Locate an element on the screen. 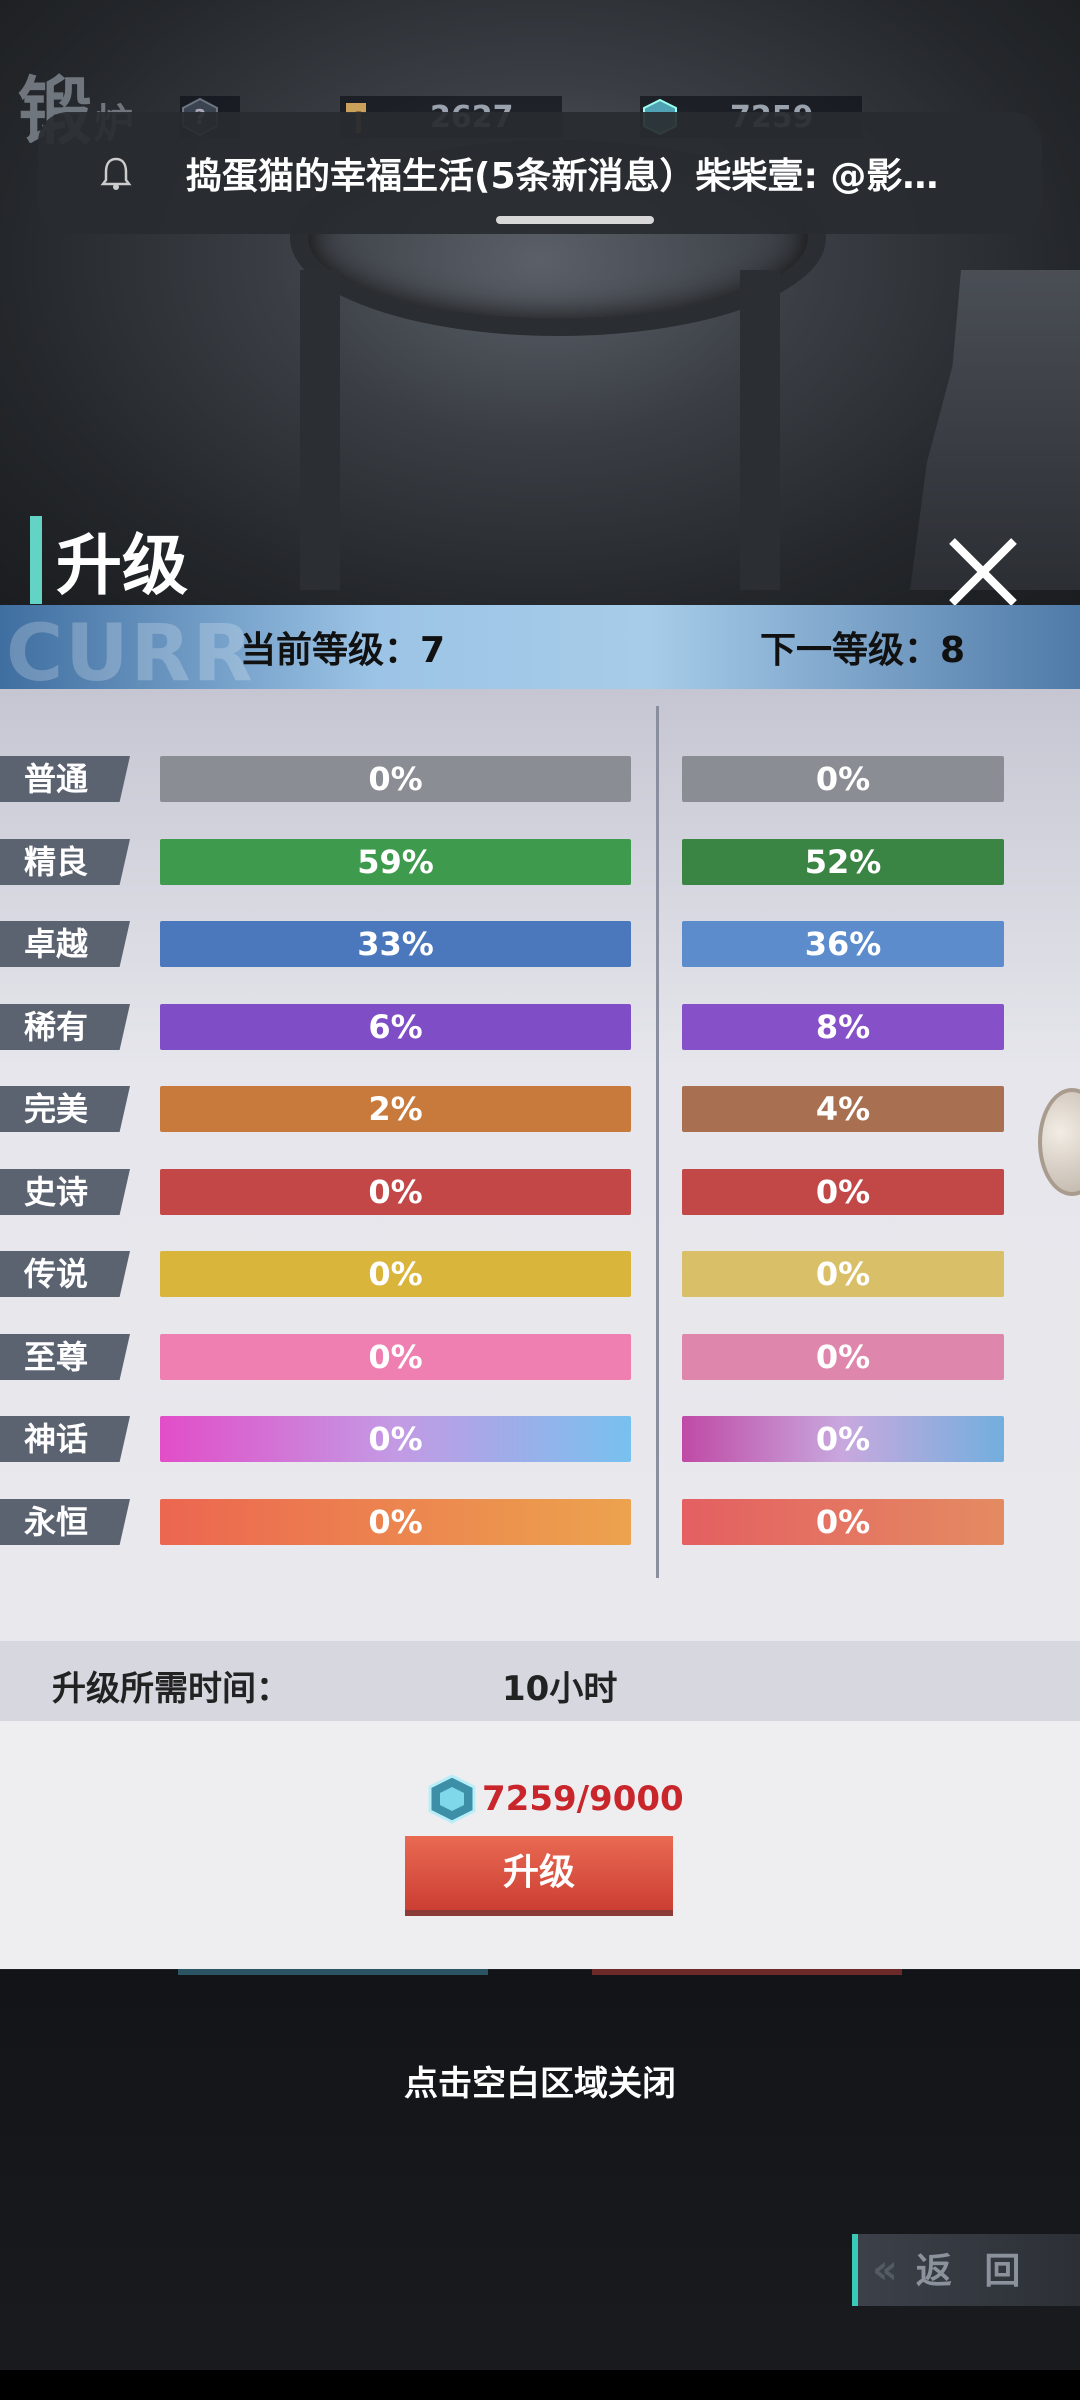  dialog-title-text: 升级 is located at coordinates (122, 565).